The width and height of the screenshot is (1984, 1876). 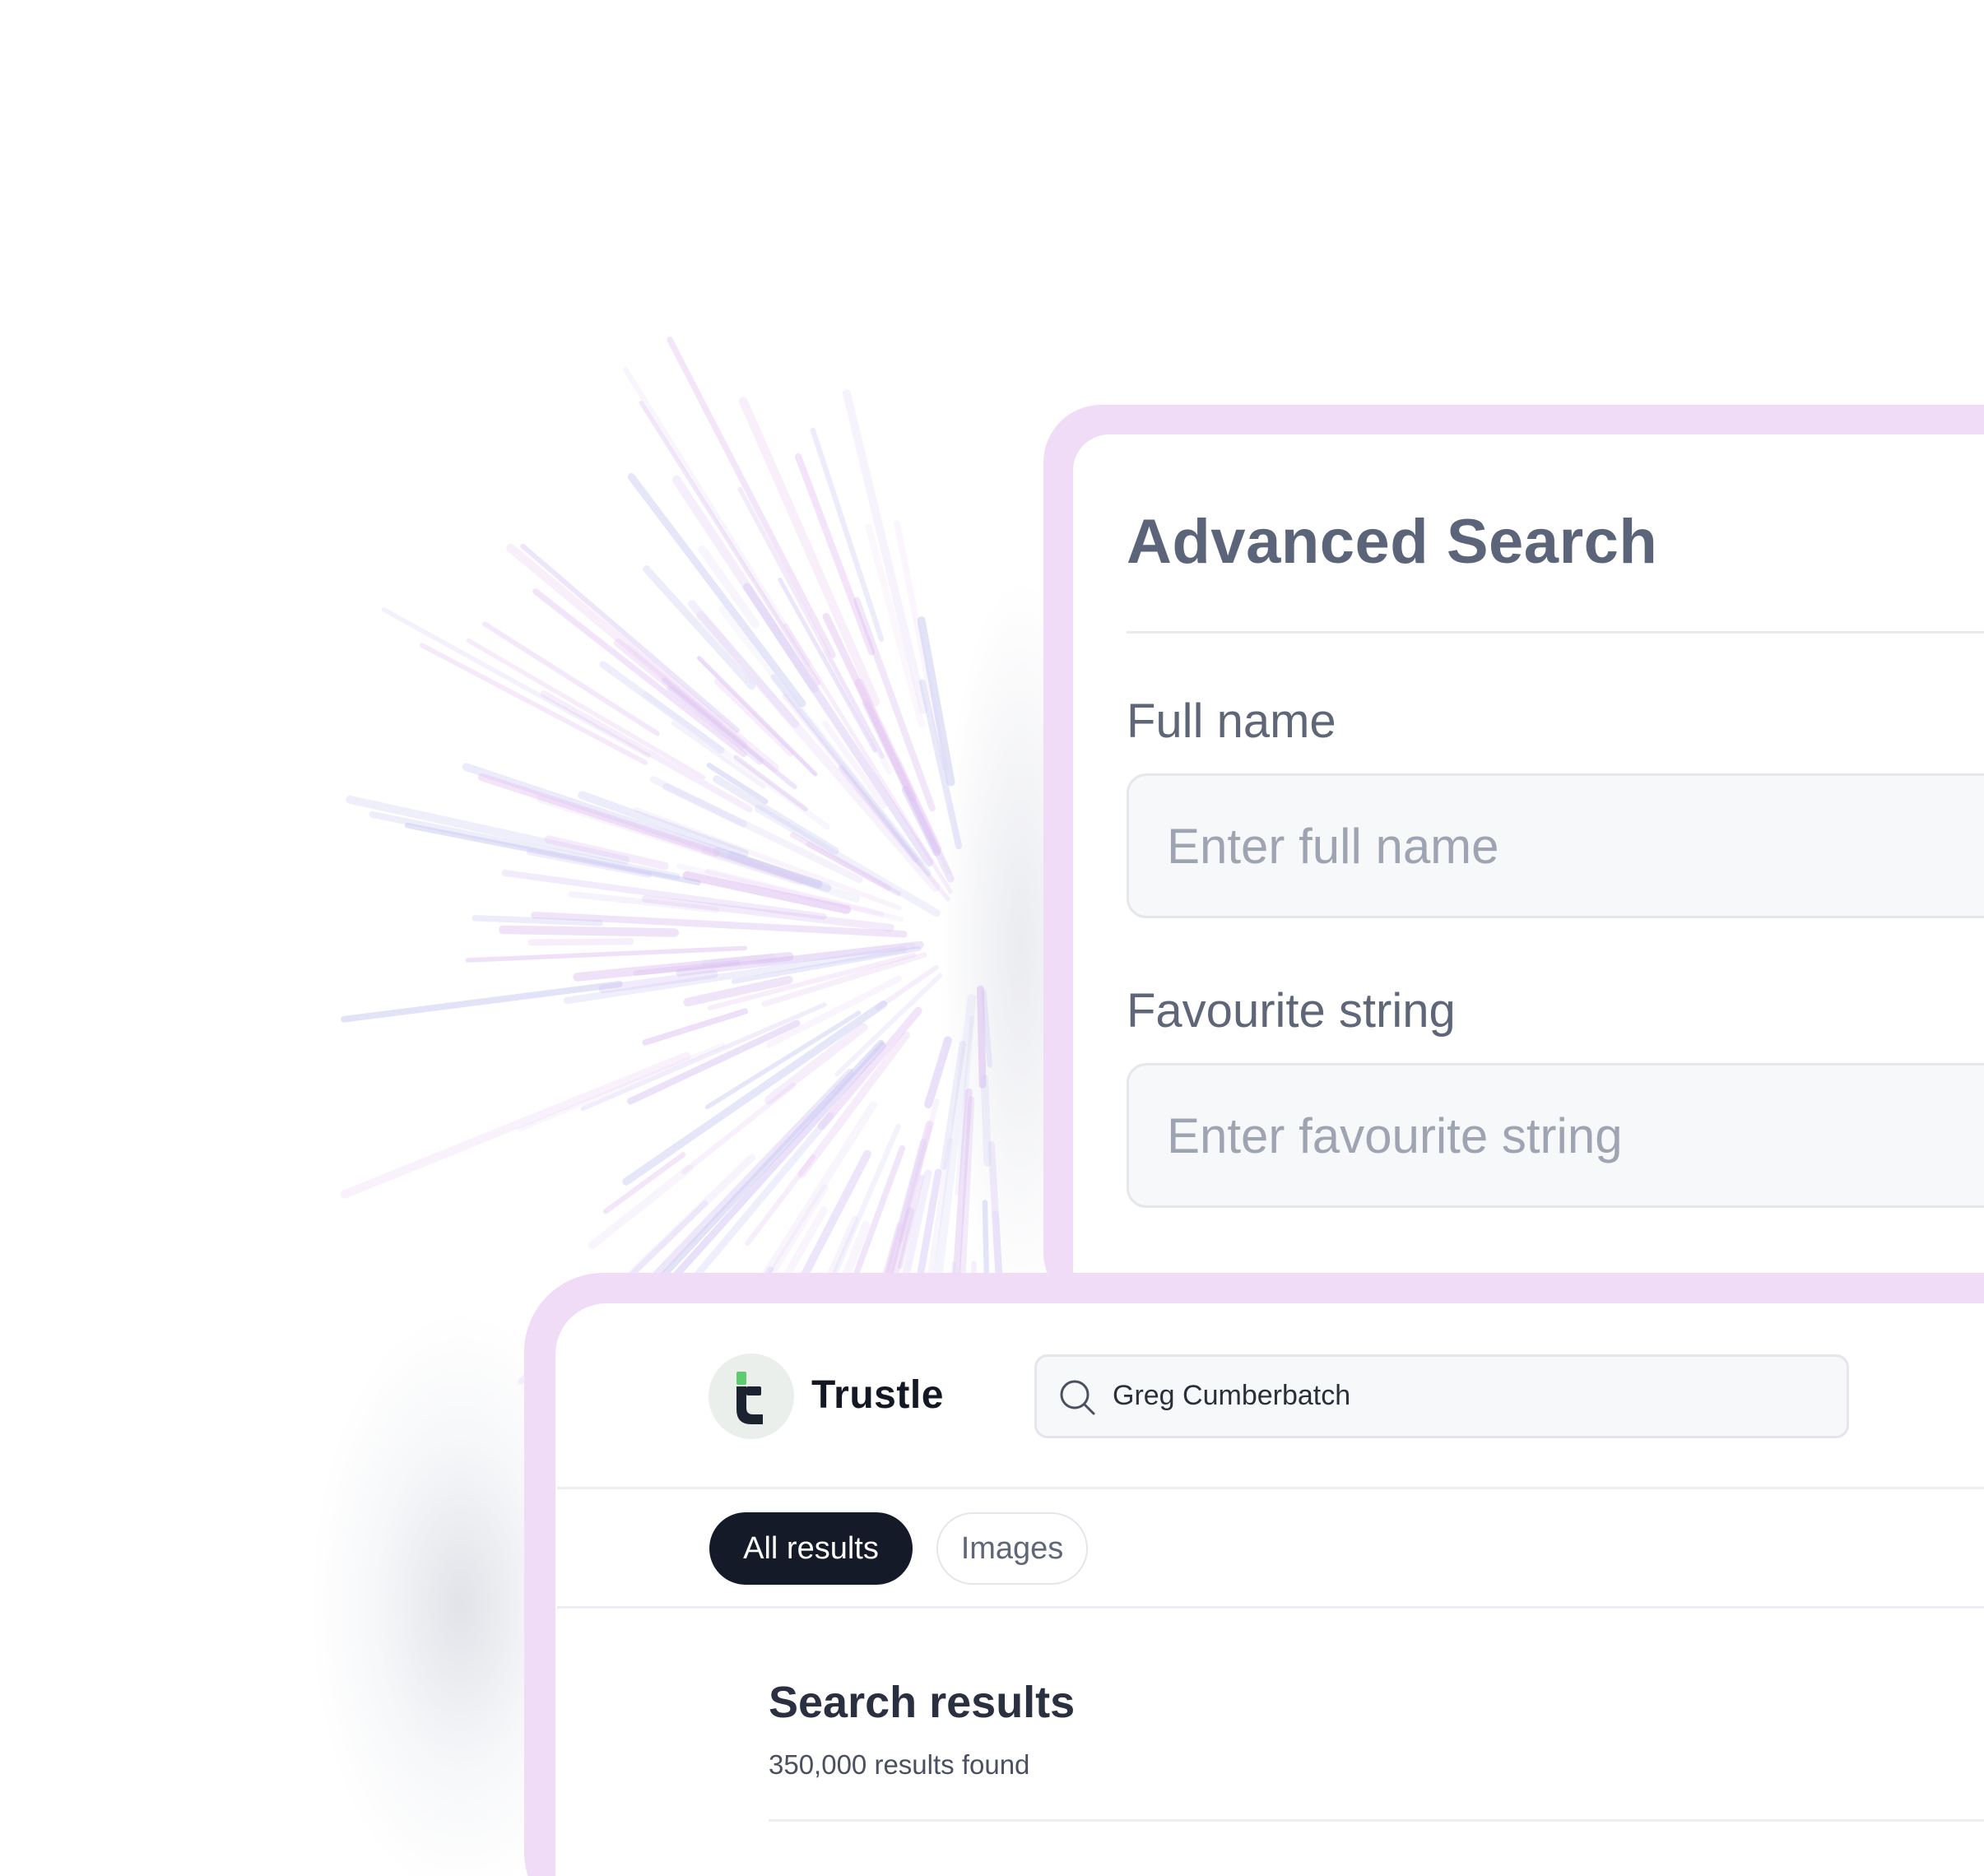 What do you see at coordinates (923, 1702) in the screenshot?
I see `results-title: Search results` at bounding box center [923, 1702].